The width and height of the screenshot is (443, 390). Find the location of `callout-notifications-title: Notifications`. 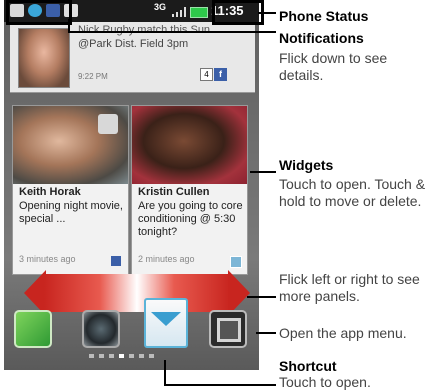

callout-notifications-title: Notifications is located at coordinates (321, 38).